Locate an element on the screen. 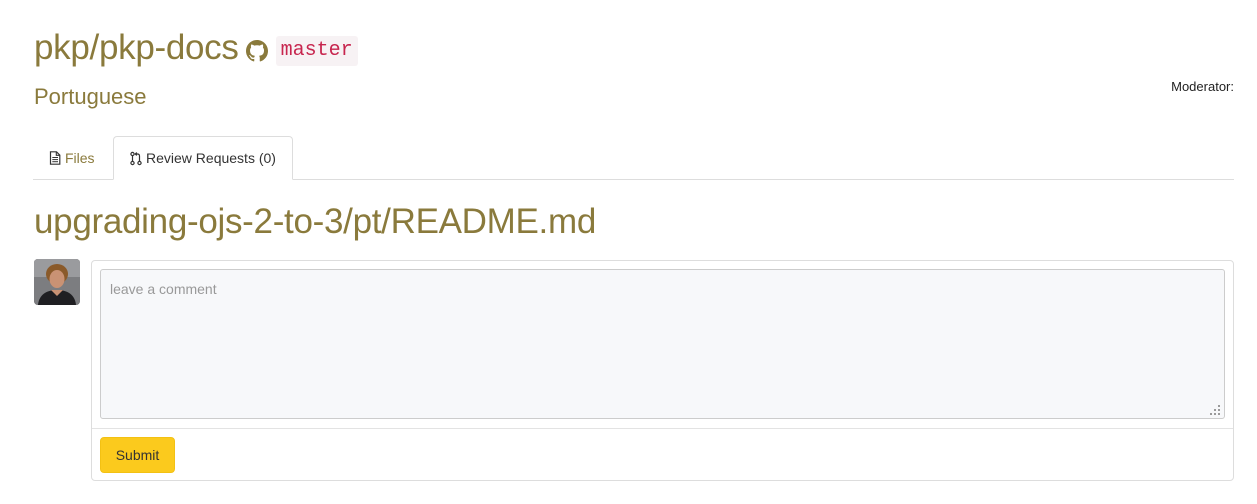 The width and height of the screenshot is (1257, 504). tab-review-requests: Review Requests (0) is located at coordinates (203, 158).